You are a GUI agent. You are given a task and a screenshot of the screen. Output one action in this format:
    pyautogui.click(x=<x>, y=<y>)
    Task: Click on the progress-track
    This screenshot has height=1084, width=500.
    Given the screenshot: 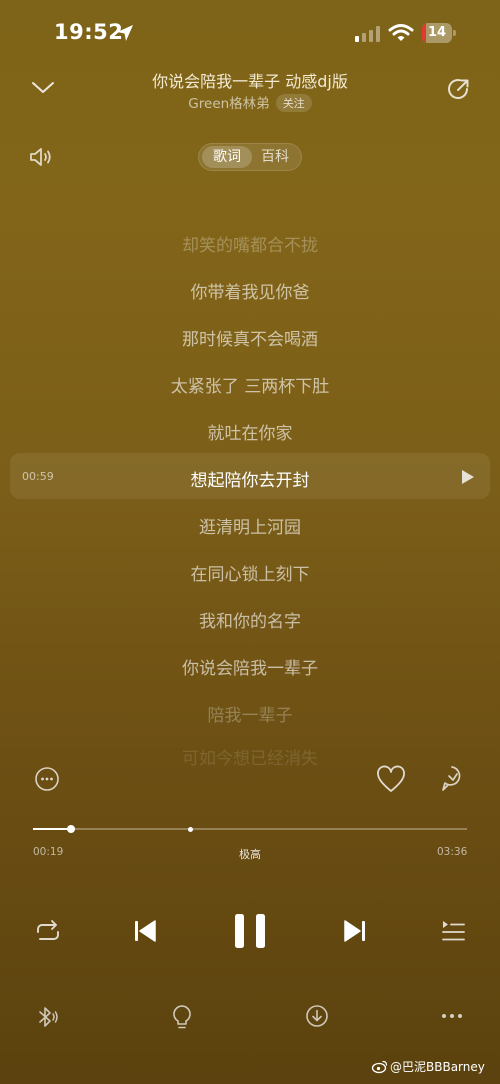 What is the action you would take?
    pyautogui.click(x=250, y=829)
    